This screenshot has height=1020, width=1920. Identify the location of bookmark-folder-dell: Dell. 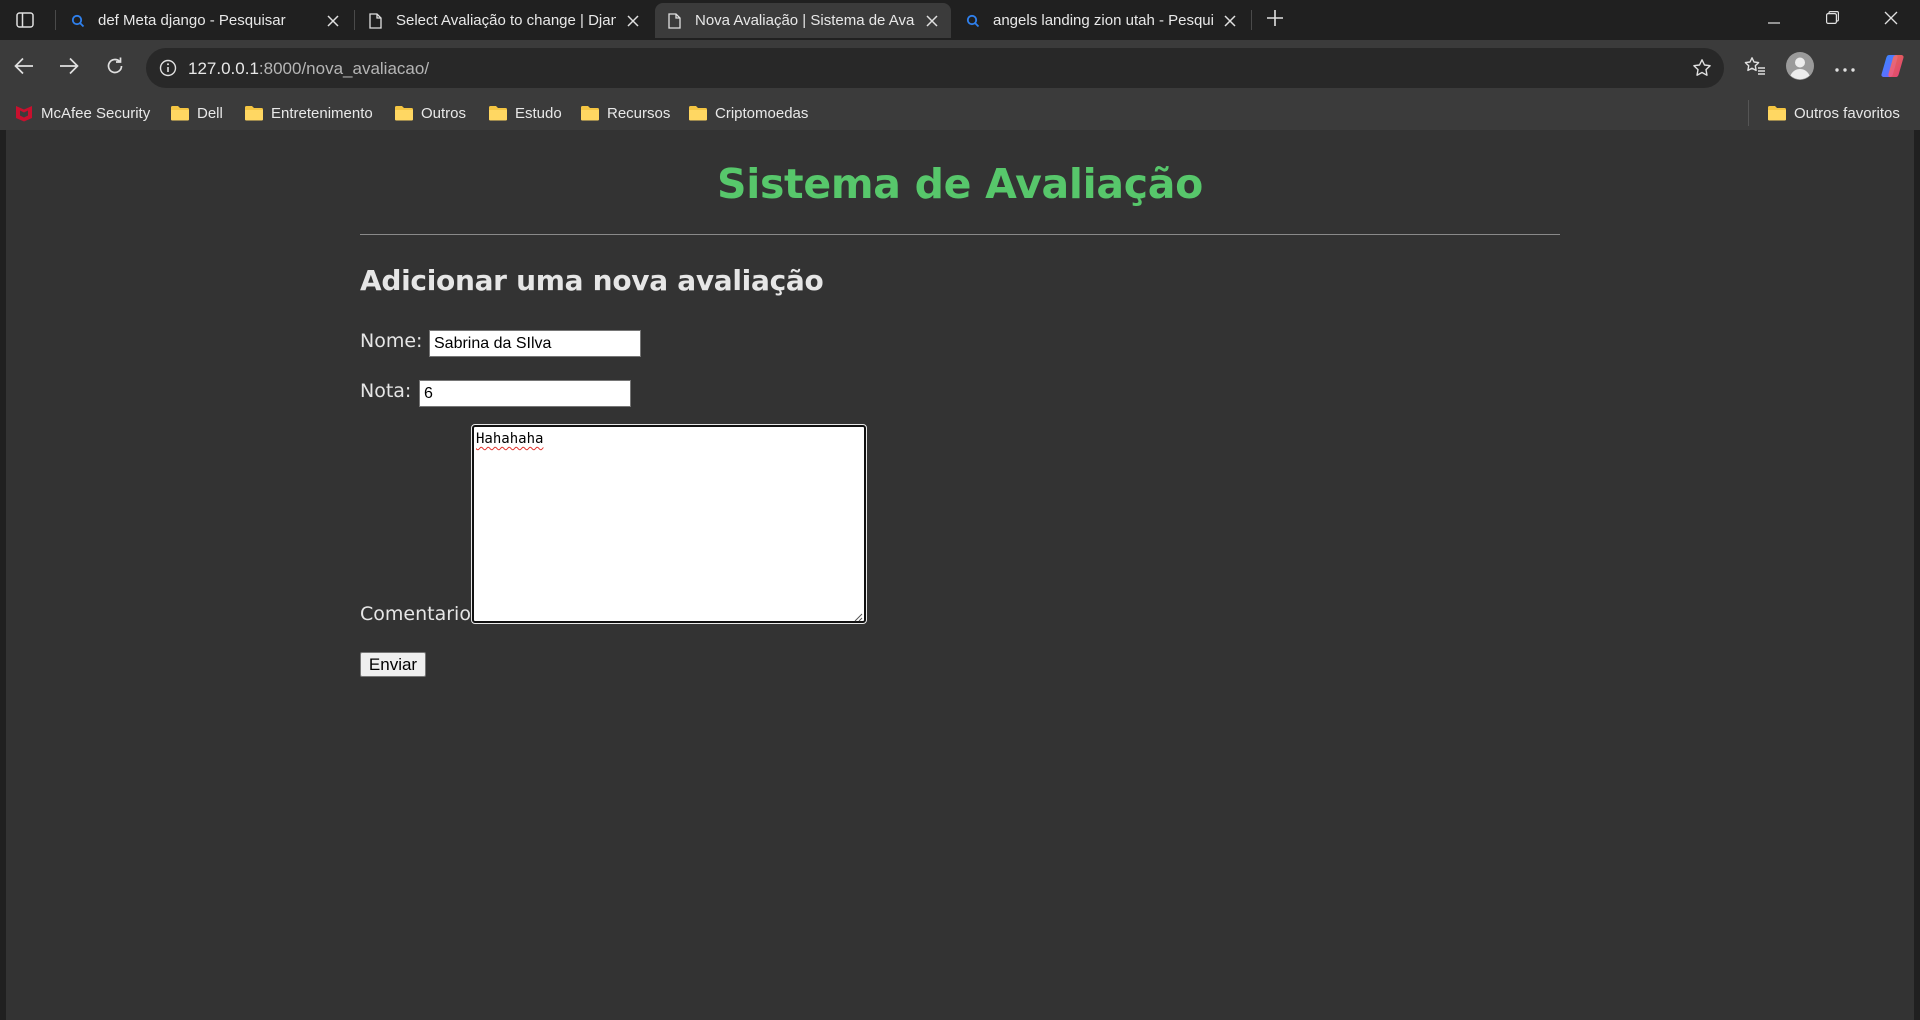
(196, 113).